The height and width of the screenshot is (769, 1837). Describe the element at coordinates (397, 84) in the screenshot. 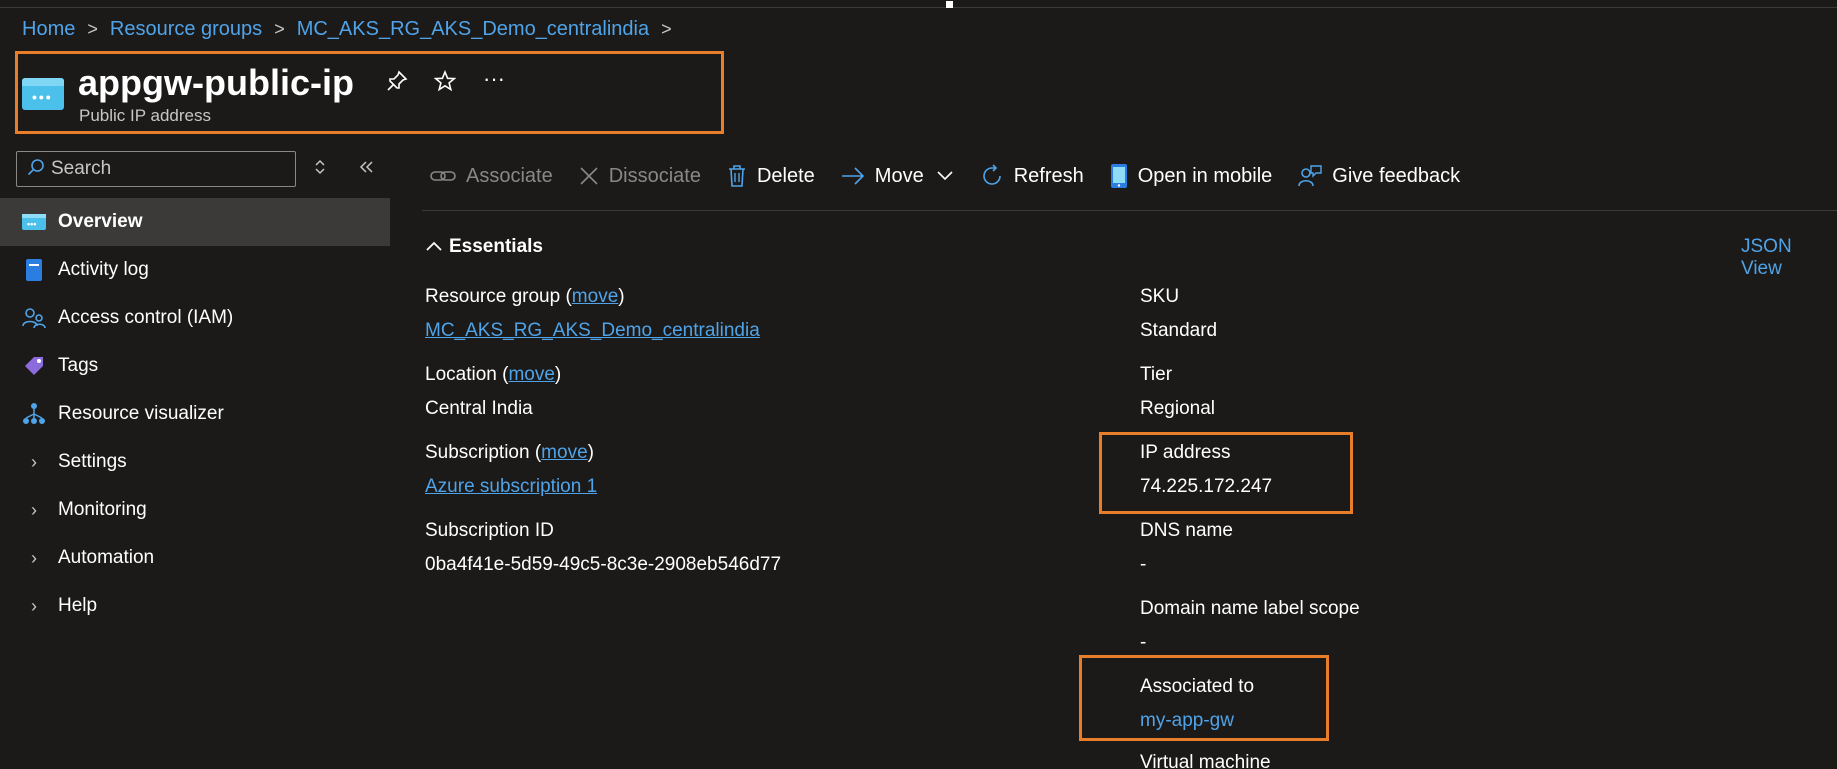

I see `pin-icon` at that location.